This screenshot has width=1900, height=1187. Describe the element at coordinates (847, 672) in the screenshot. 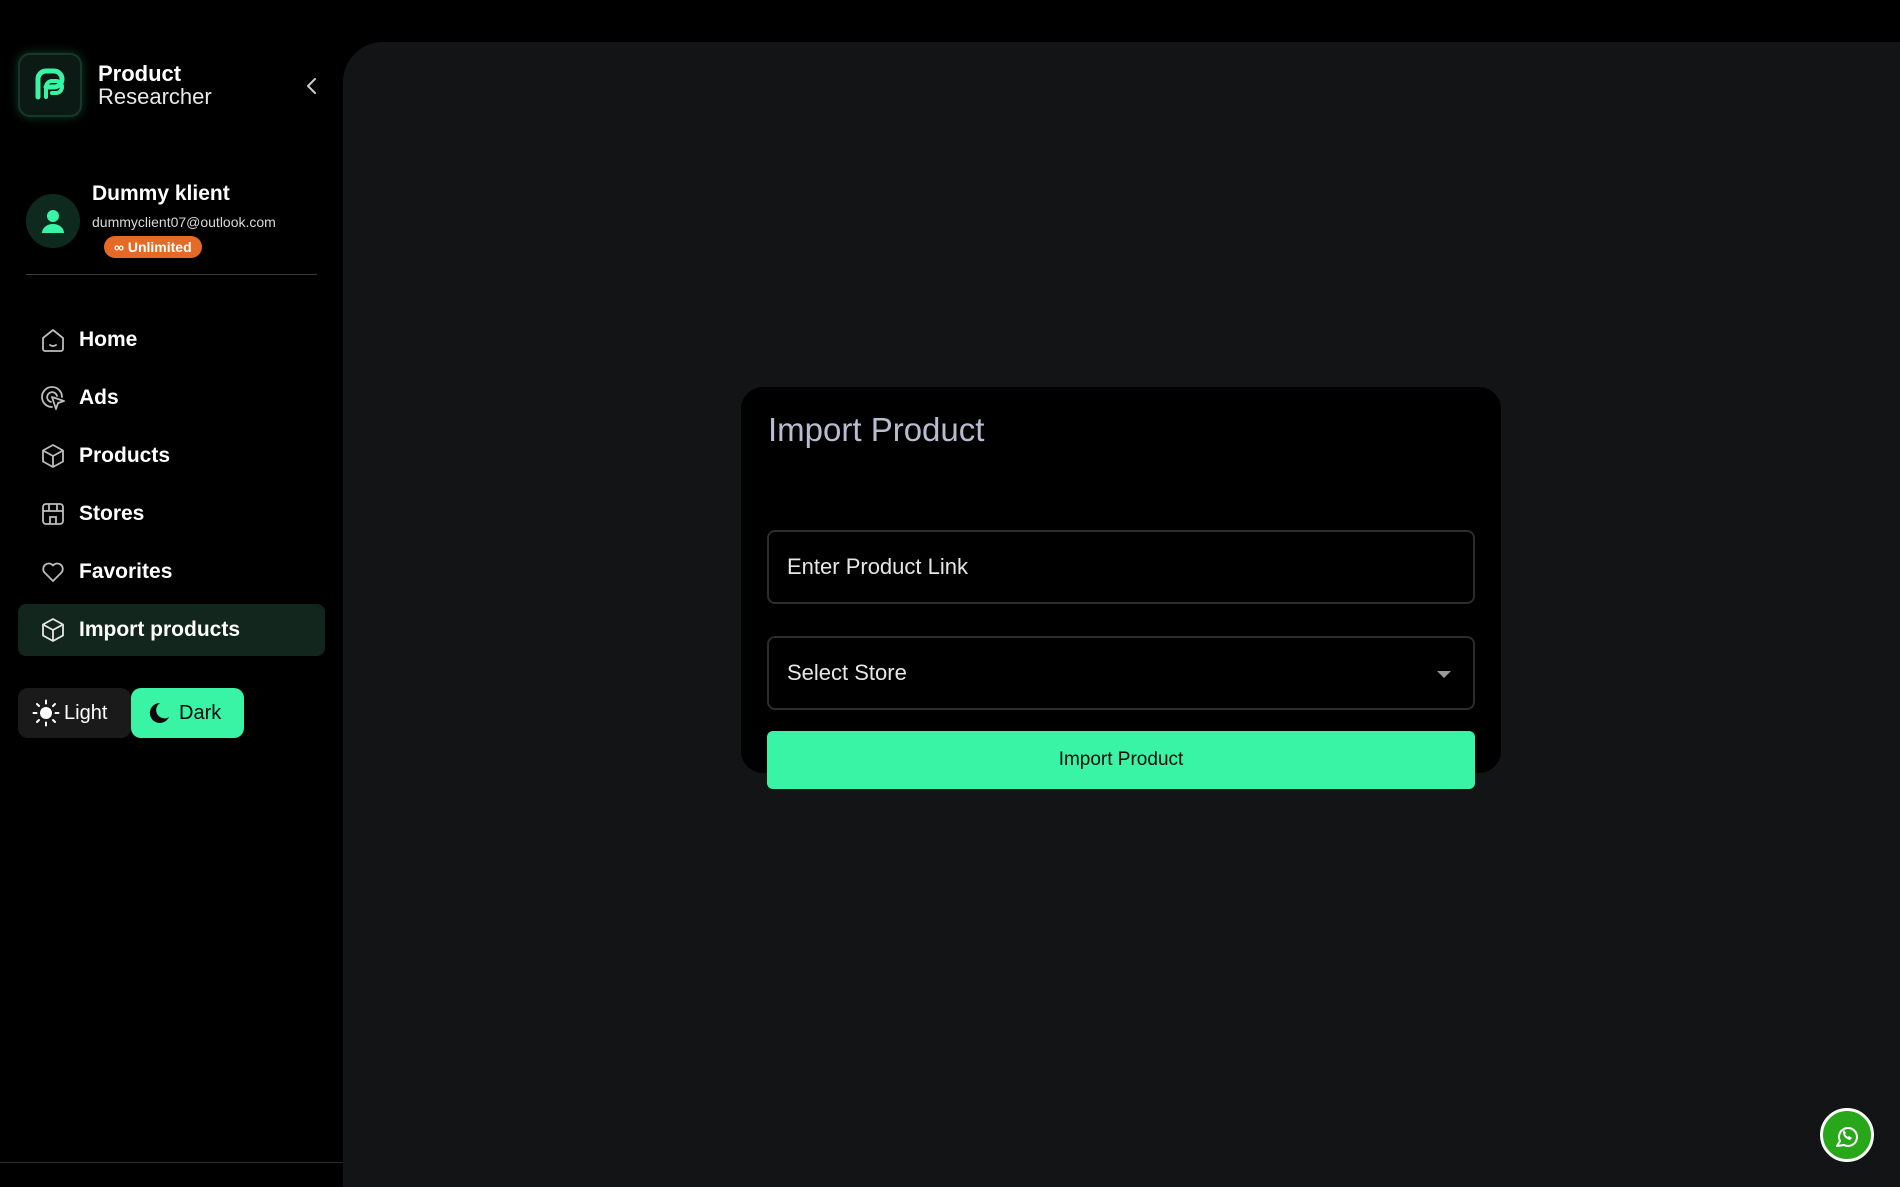

I see `store-select-placeholder: Select Store` at that location.